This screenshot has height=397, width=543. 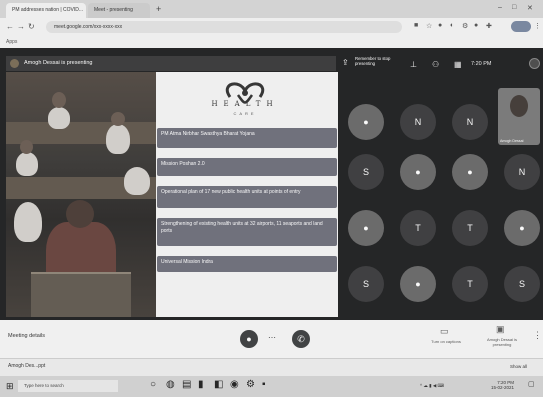 What do you see at coordinates (435, 64) in the screenshot?
I see `people-icon: ⚇` at bounding box center [435, 64].